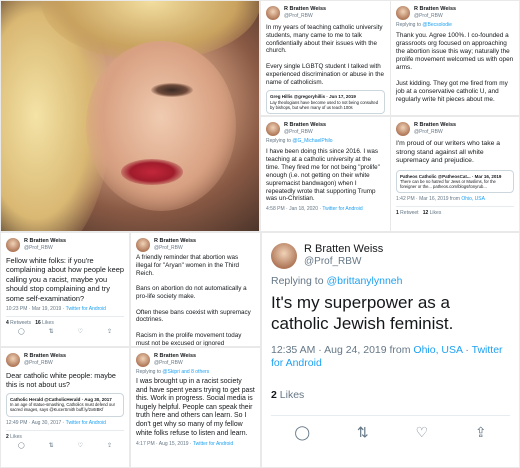 Image resolution: width=520 pixels, height=468 pixels. Describe the element at coordinates (36, 422) in the screenshot. I see `timestamp: 12:49 PM · Aug 30, 2017 ·` at that location.